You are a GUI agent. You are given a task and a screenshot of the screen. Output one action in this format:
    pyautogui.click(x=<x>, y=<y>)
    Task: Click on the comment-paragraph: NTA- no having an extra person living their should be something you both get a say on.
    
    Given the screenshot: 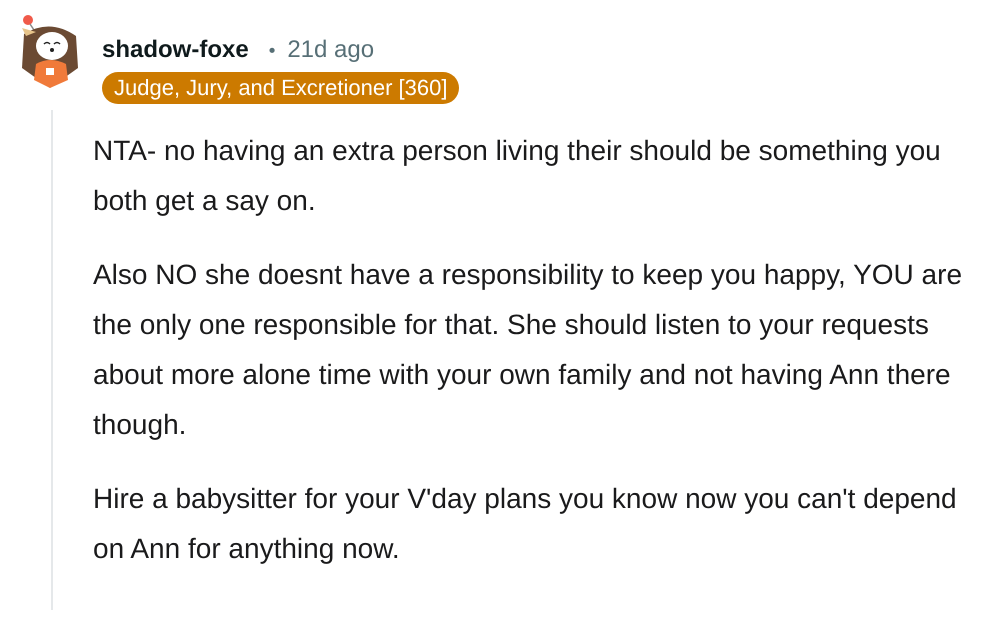 What is the action you would take?
    pyautogui.click(x=517, y=176)
    